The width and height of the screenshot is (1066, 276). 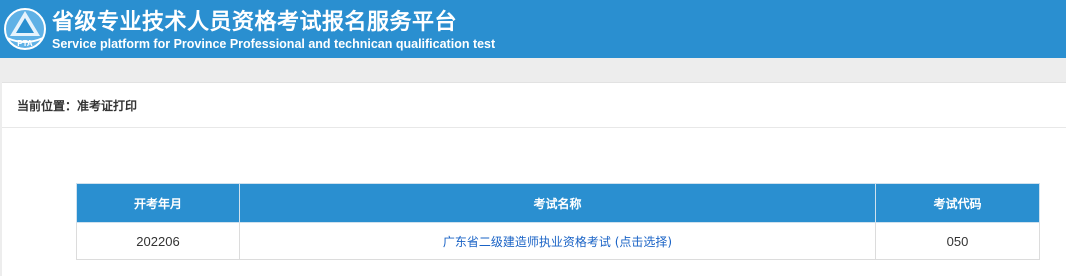 I want to click on exam-select-link: 广东省二级建造师执业资格考试 (点击选择), so click(x=557, y=242).